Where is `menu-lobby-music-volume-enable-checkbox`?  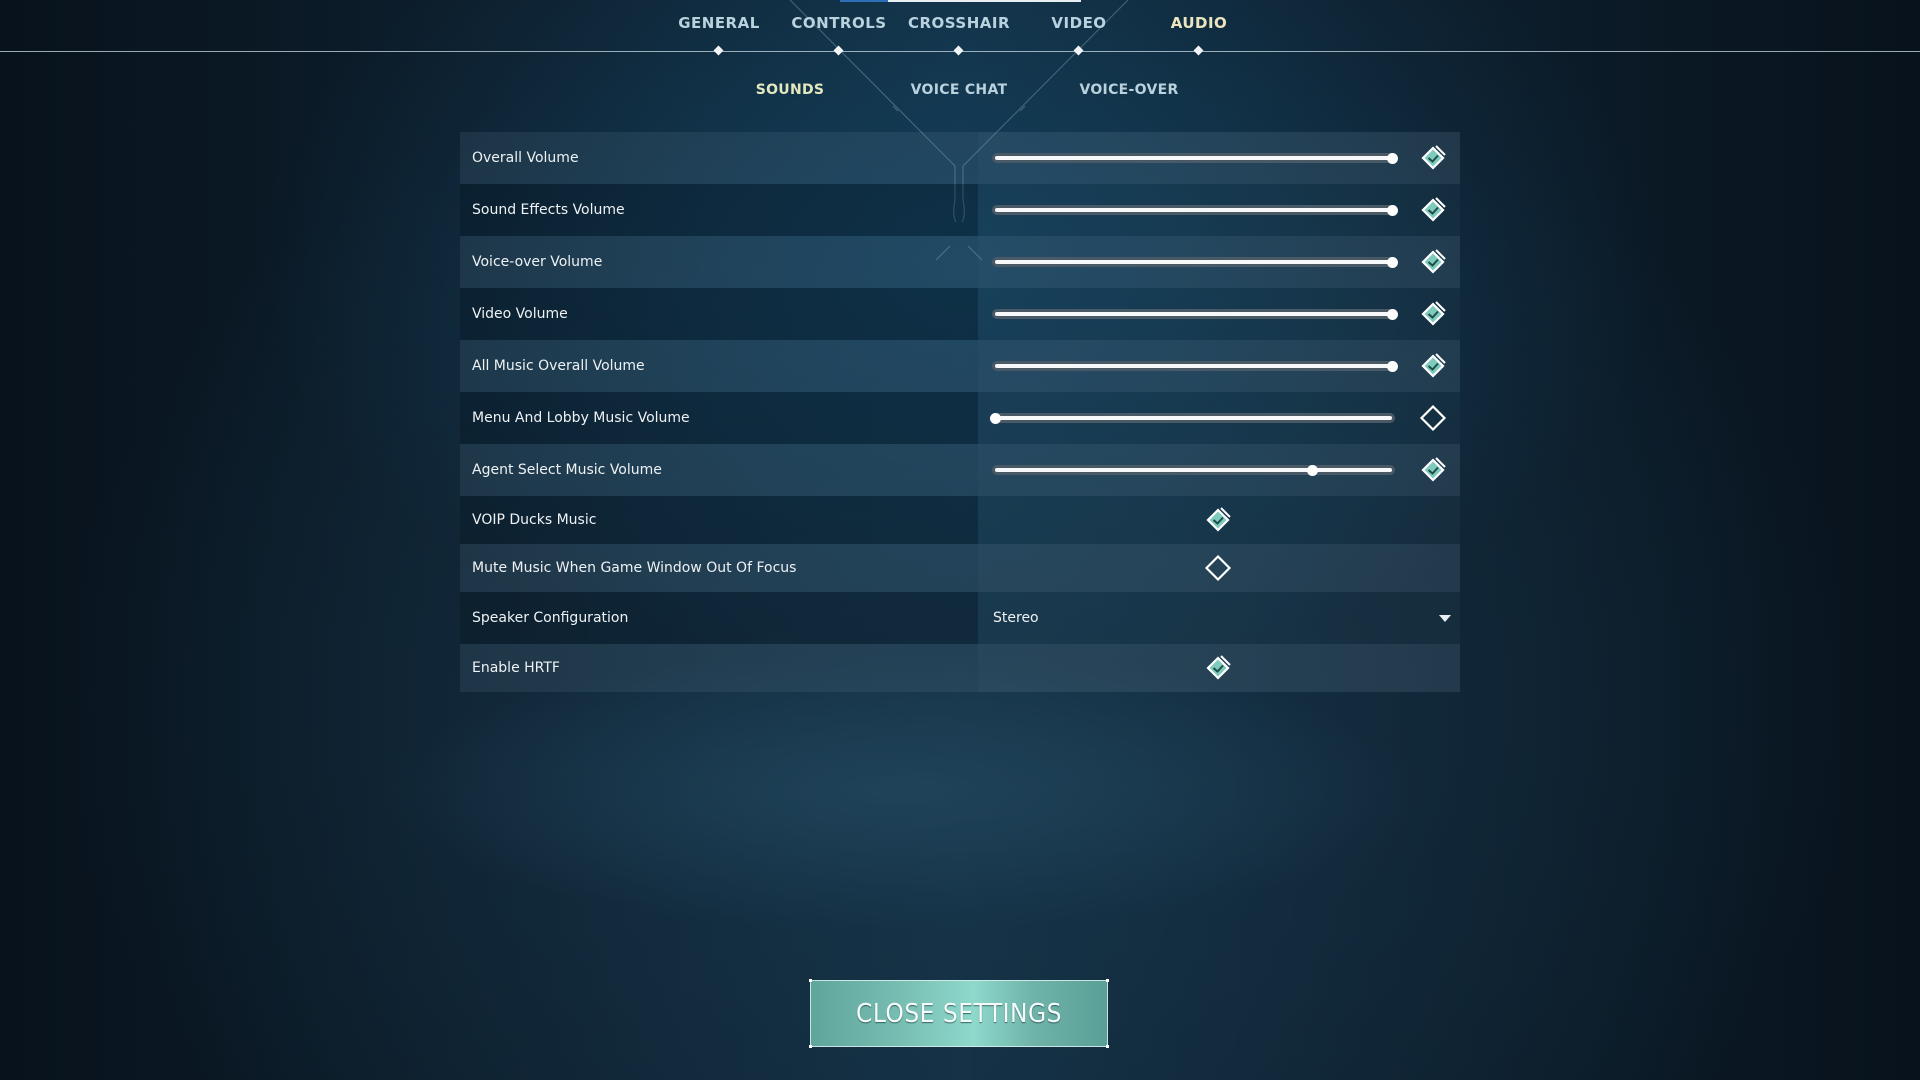 menu-lobby-music-volume-enable-checkbox is located at coordinates (1433, 418).